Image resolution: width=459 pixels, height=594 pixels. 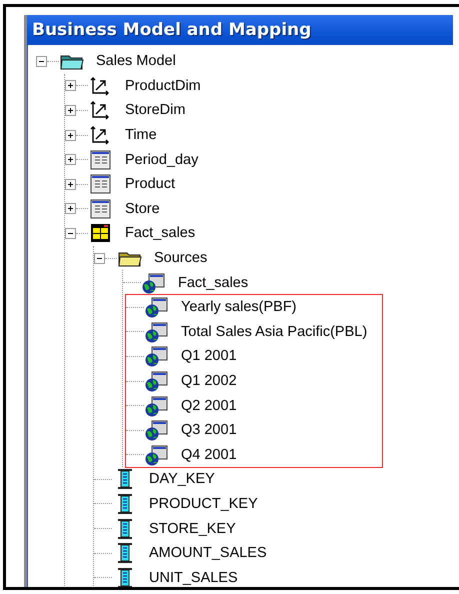 What do you see at coordinates (274, 332) in the screenshot?
I see `tree-item: Total Sales Asia Pacific(PBL)` at bounding box center [274, 332].